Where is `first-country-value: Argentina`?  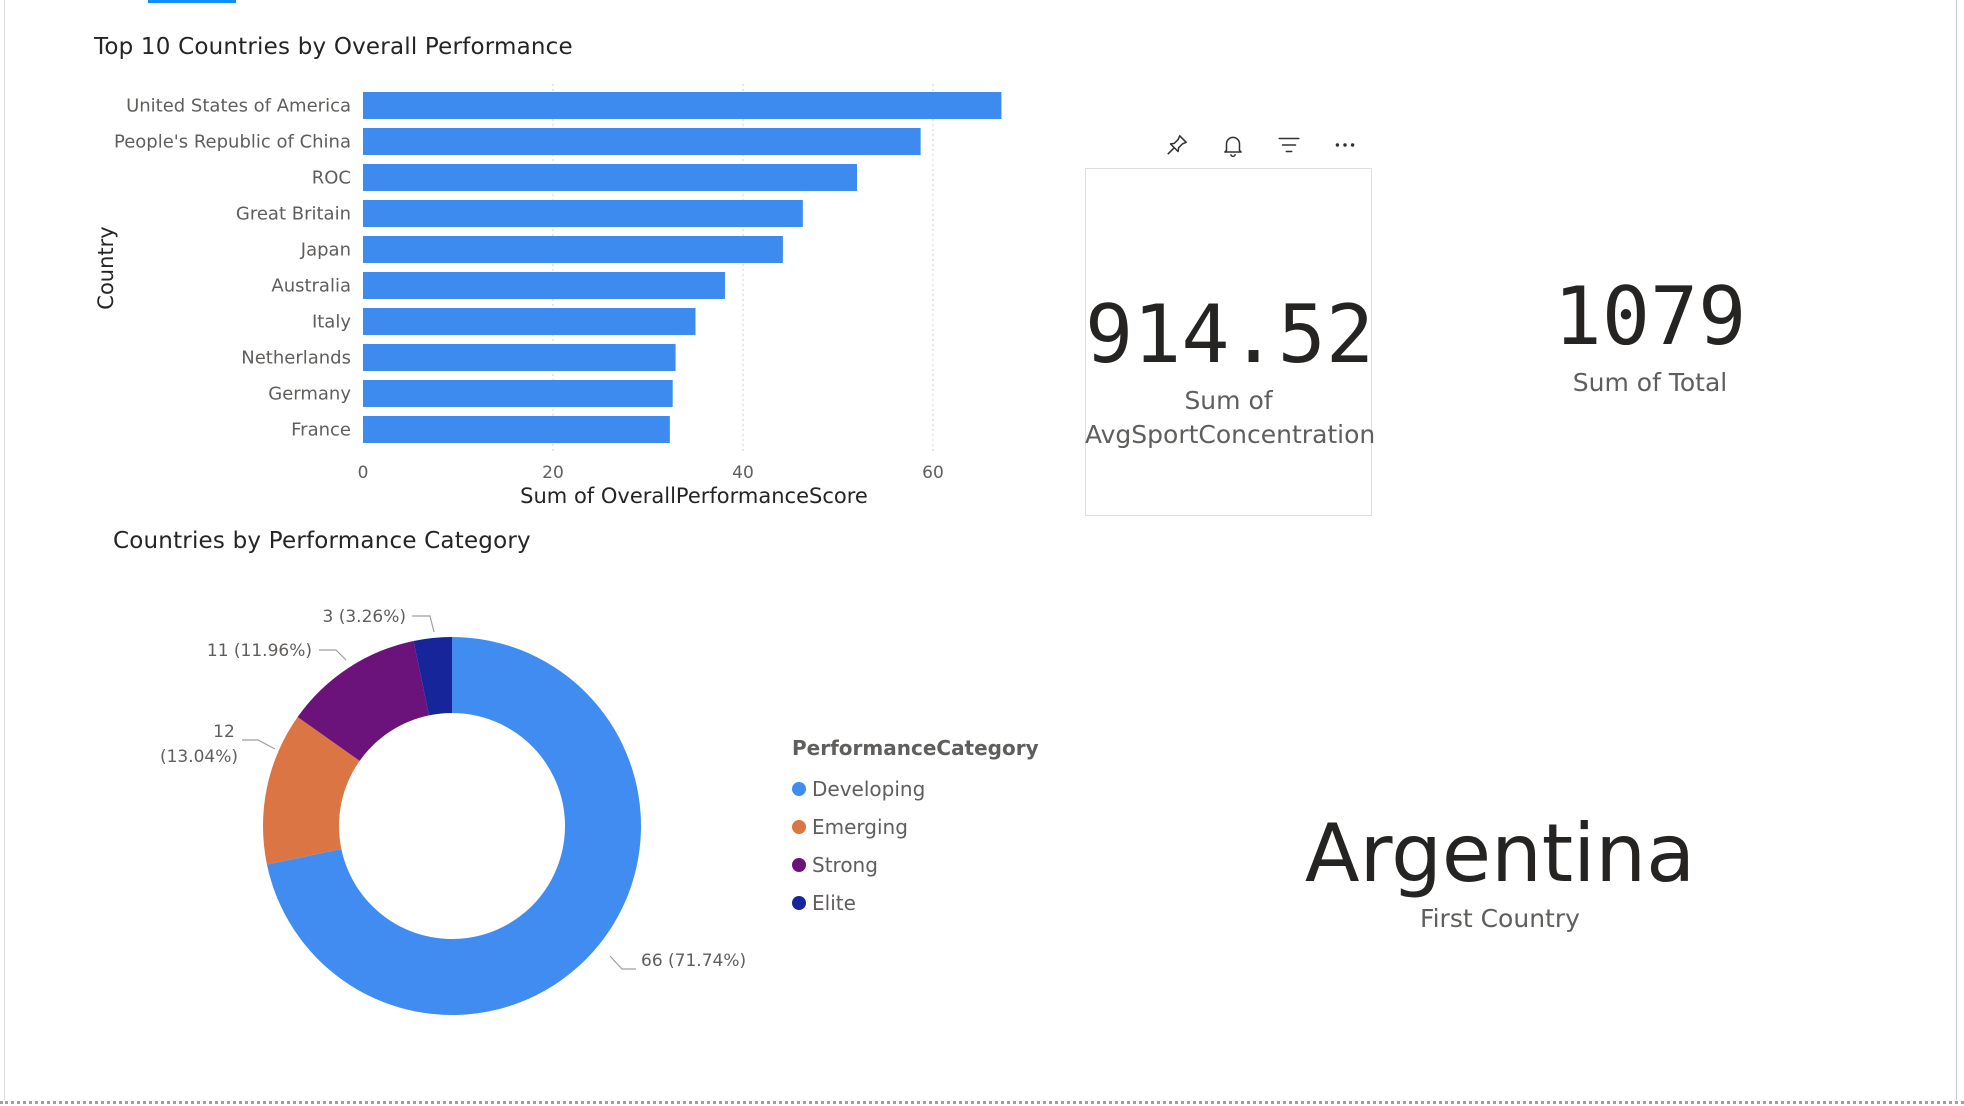 first-country-value: Argentina is located at coordinates (1500, 853).